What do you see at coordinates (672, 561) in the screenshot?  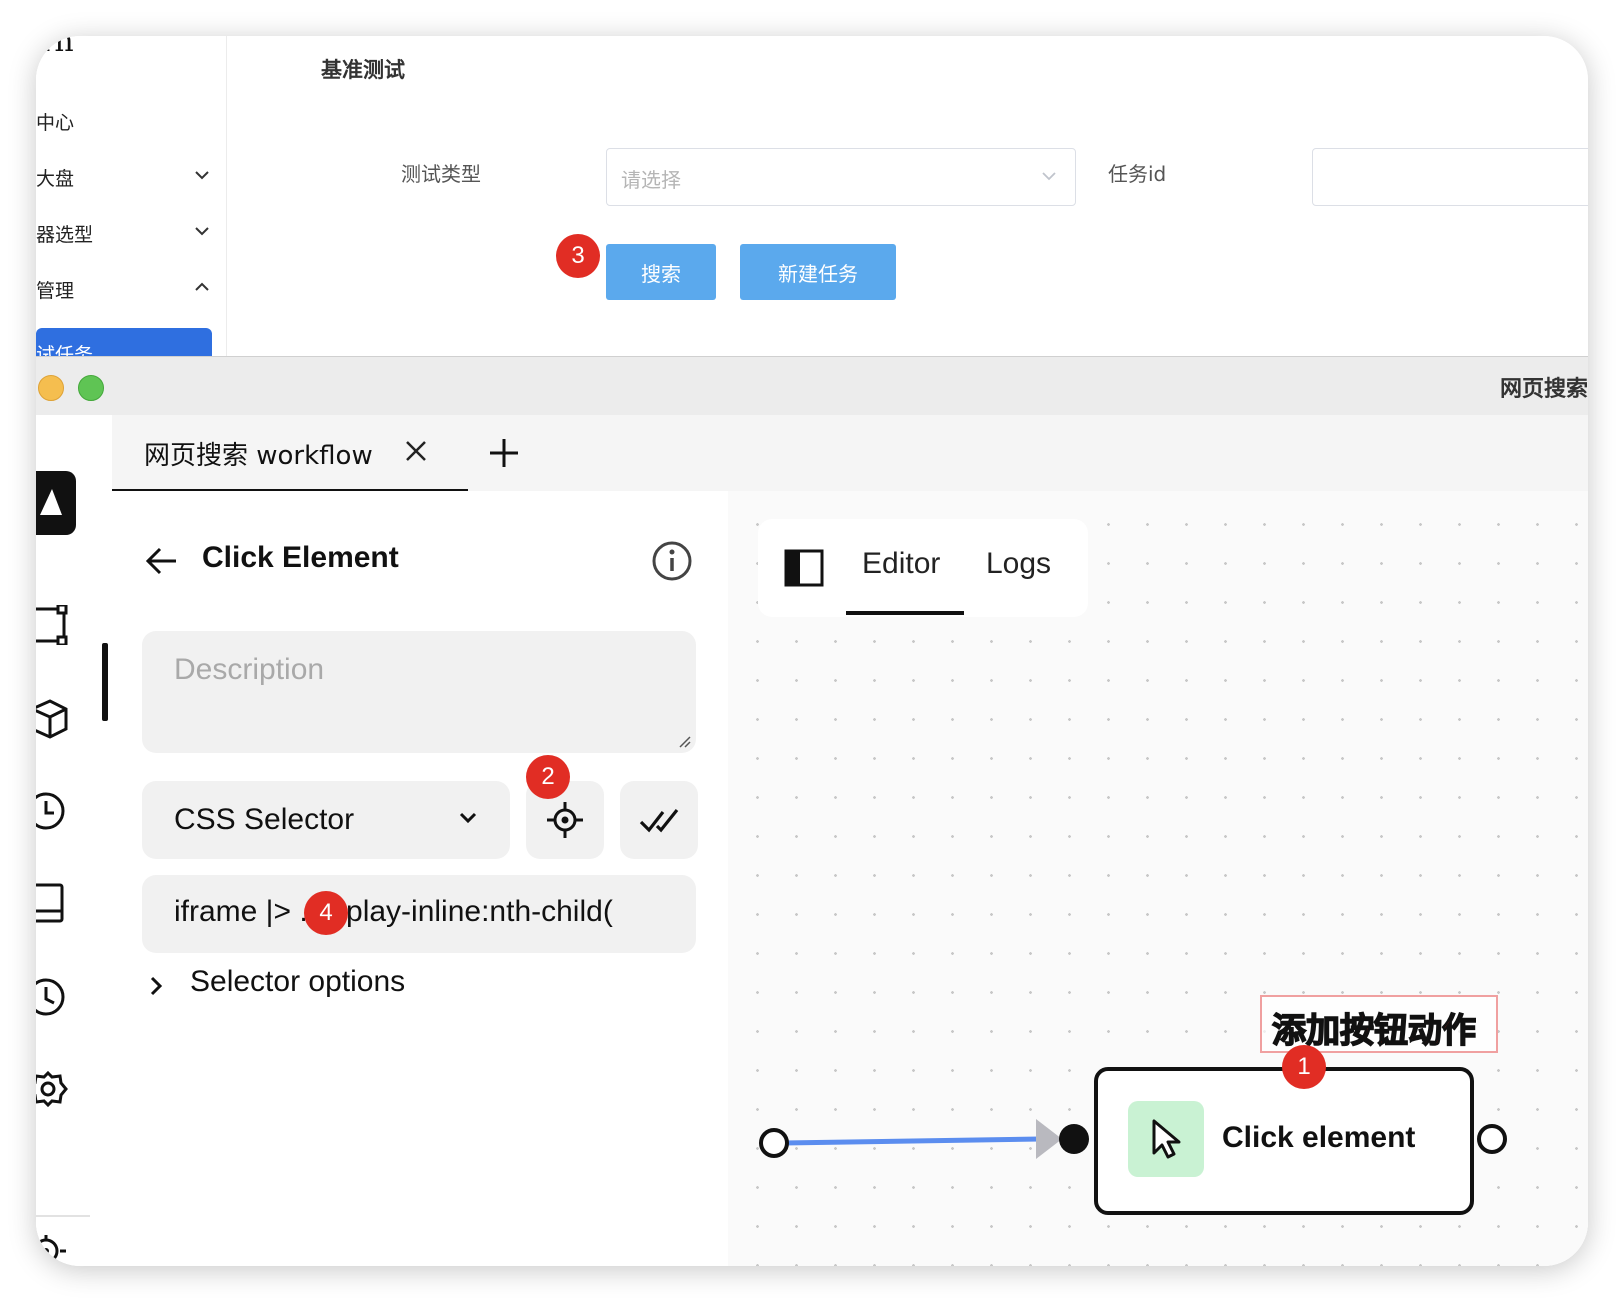 I see `info-icon` at bounding box center [672, 561].